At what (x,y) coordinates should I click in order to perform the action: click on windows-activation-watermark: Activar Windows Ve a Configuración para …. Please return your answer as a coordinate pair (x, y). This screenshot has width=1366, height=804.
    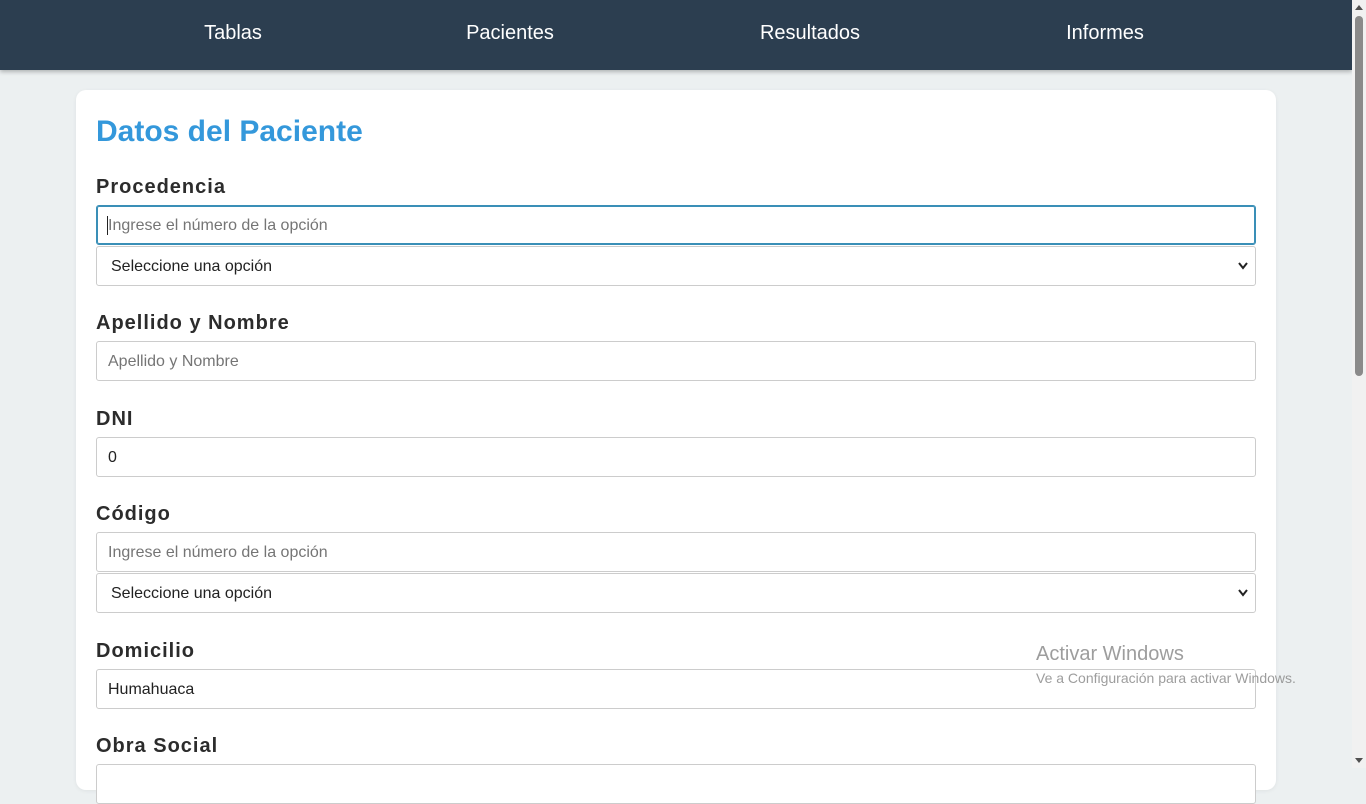
    Looking at the image, I should click on (1166, 664).